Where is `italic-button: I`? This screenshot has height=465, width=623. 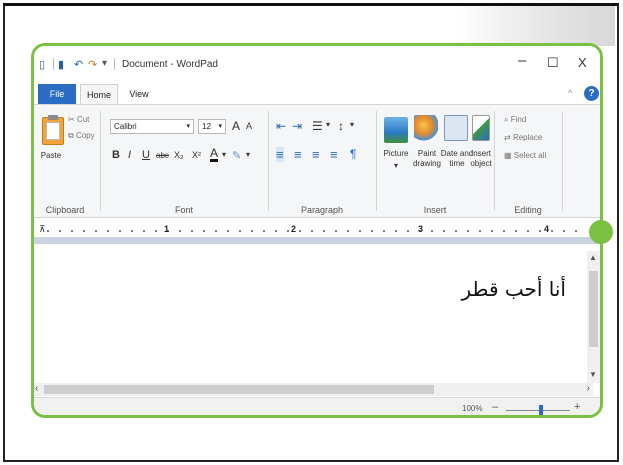
italic-button: I is located at coordinates (129, 155).